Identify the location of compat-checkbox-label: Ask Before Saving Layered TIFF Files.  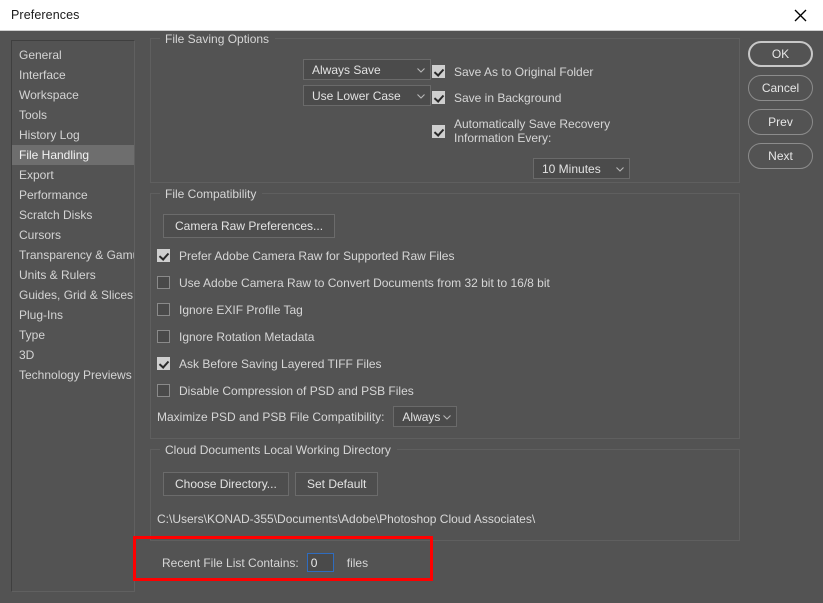
(280, 364).